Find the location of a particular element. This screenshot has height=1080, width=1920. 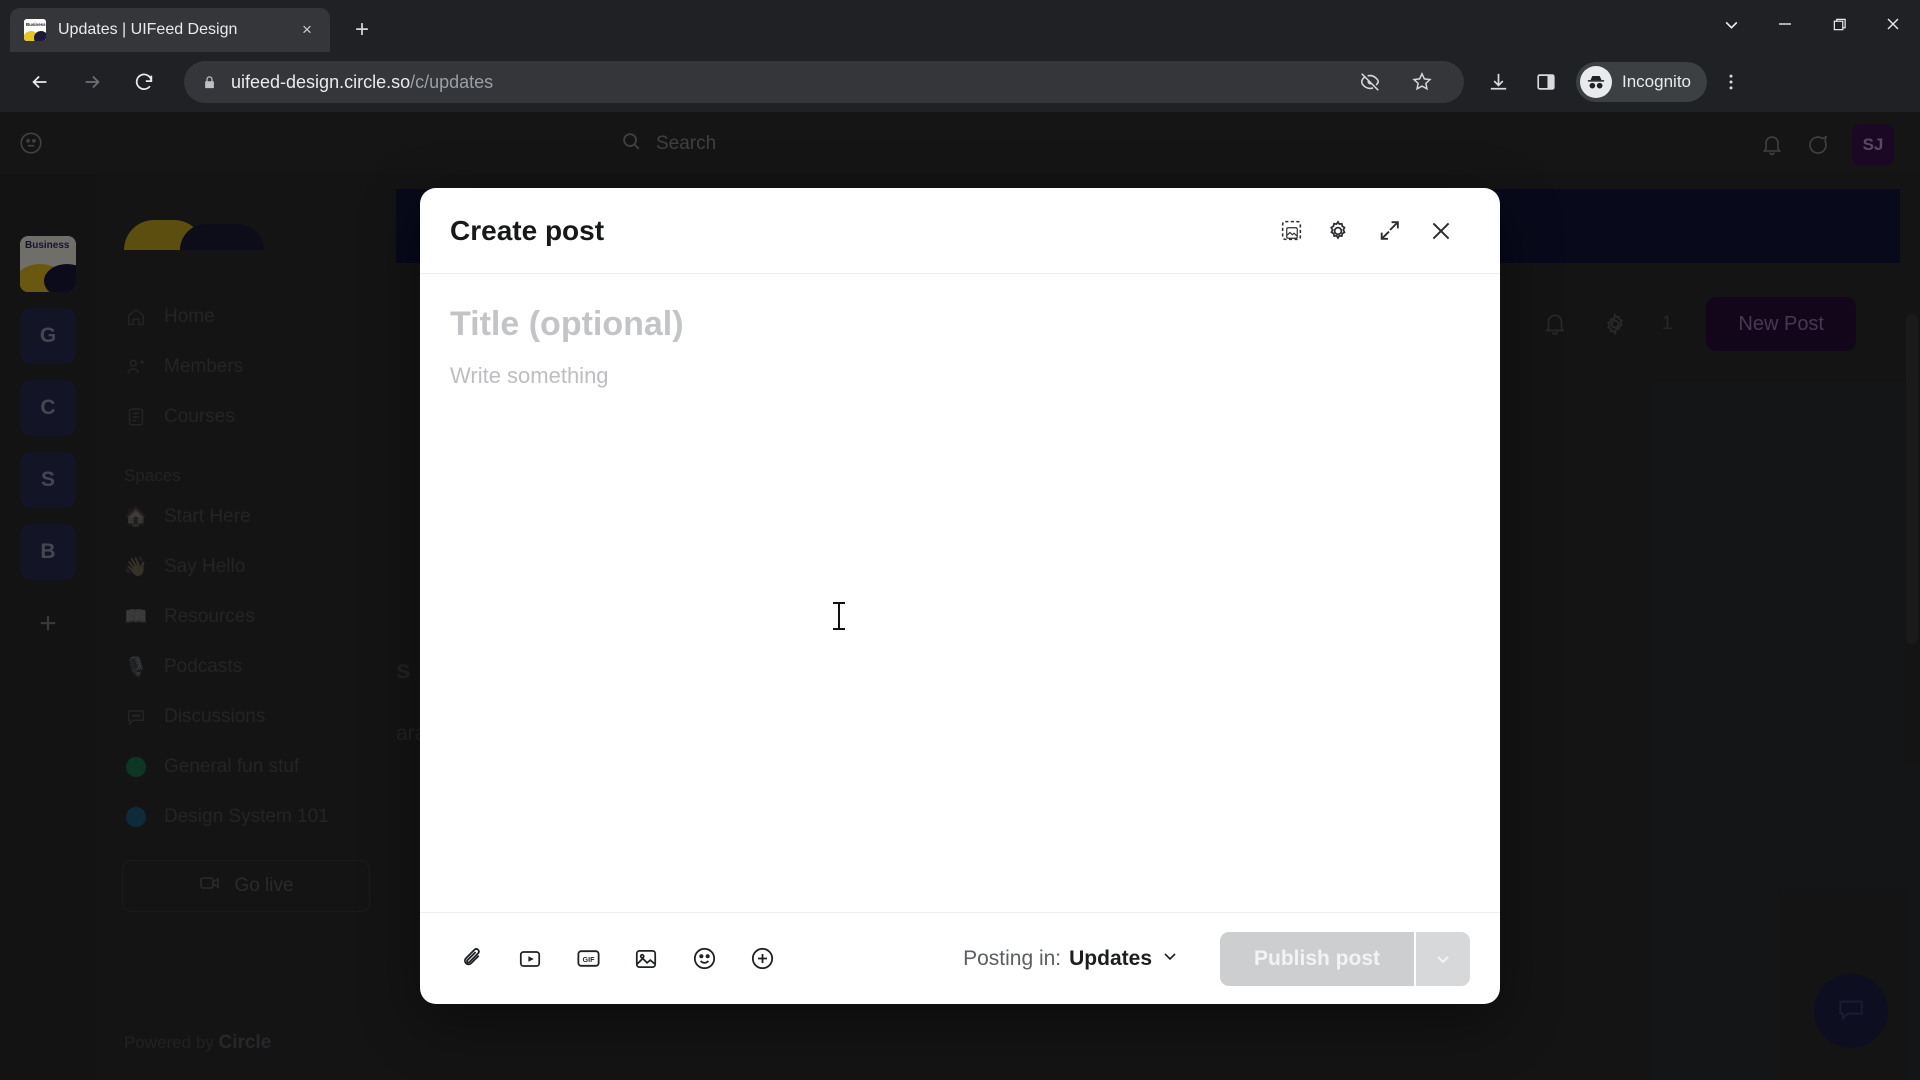

modal-title: Create post is located at coordinates (527, 230).